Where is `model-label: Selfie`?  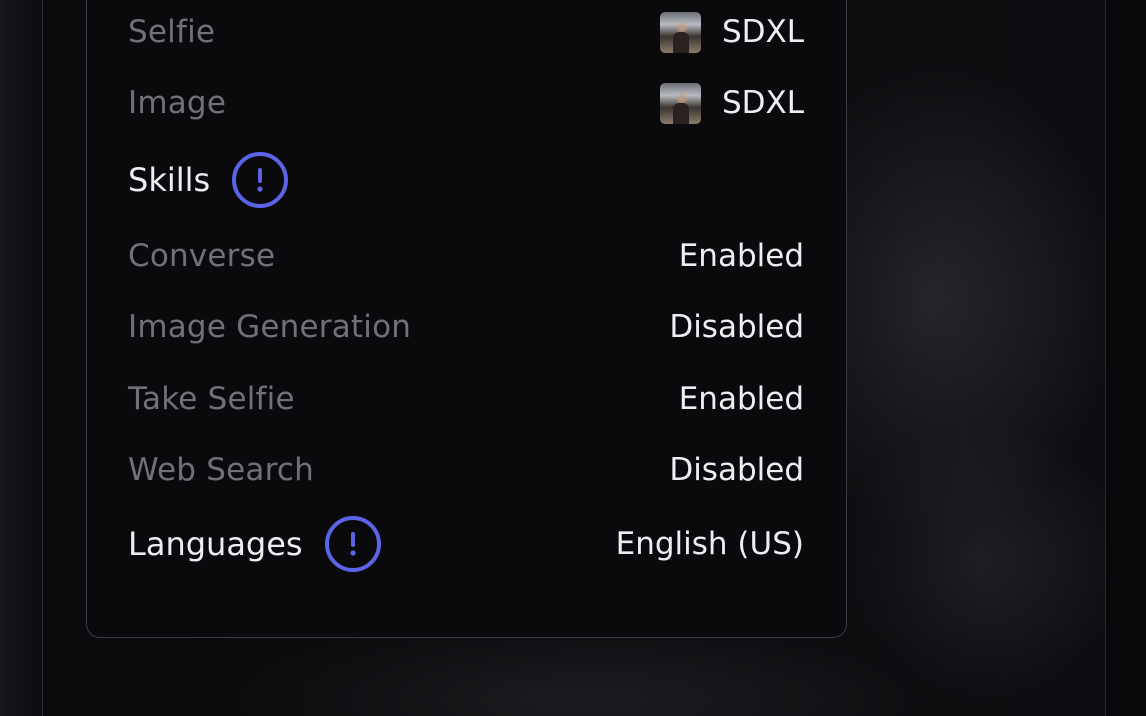
model-label: Selfie is located at coordinates (172, 32).